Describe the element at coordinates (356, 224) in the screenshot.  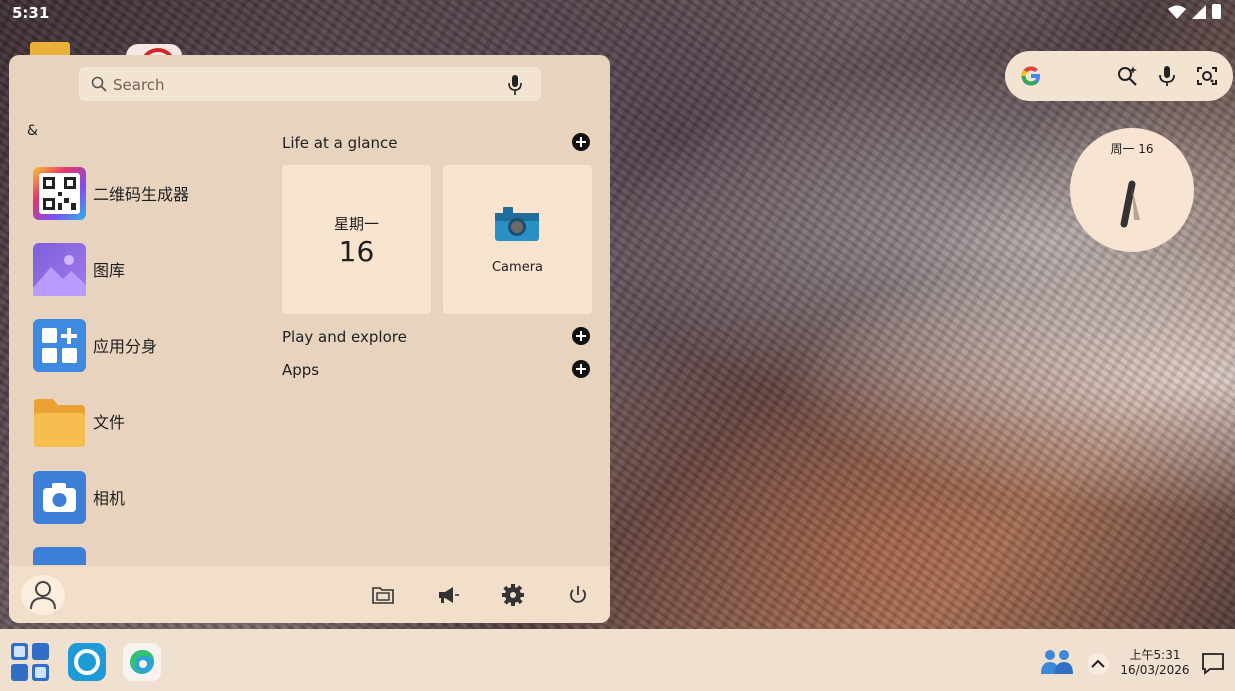
I see `calendar-weekday: 星期一` at that location.